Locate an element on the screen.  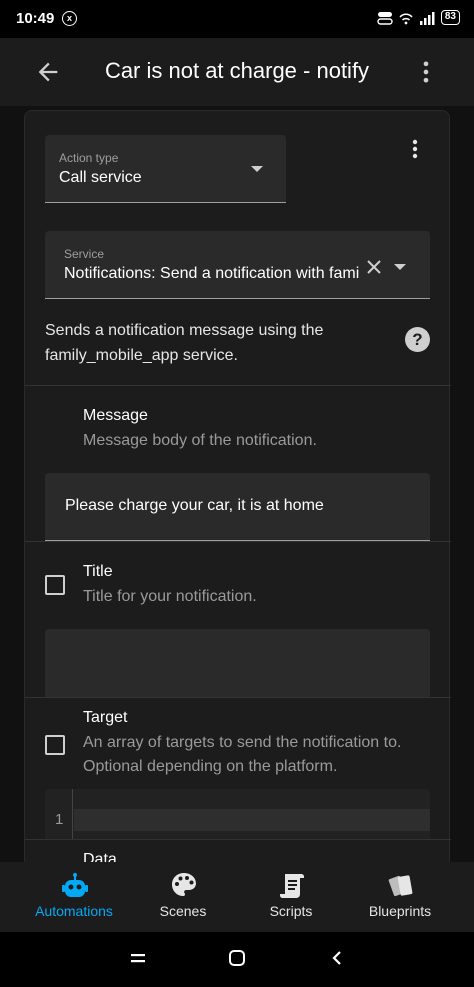
title-param-description: Title for your notification. is located at coordinates (170, 596).